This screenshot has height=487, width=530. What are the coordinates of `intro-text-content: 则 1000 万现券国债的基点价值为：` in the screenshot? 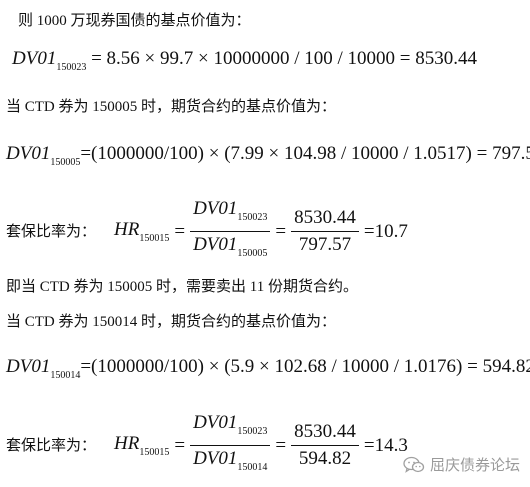 It's located at (134, 21).